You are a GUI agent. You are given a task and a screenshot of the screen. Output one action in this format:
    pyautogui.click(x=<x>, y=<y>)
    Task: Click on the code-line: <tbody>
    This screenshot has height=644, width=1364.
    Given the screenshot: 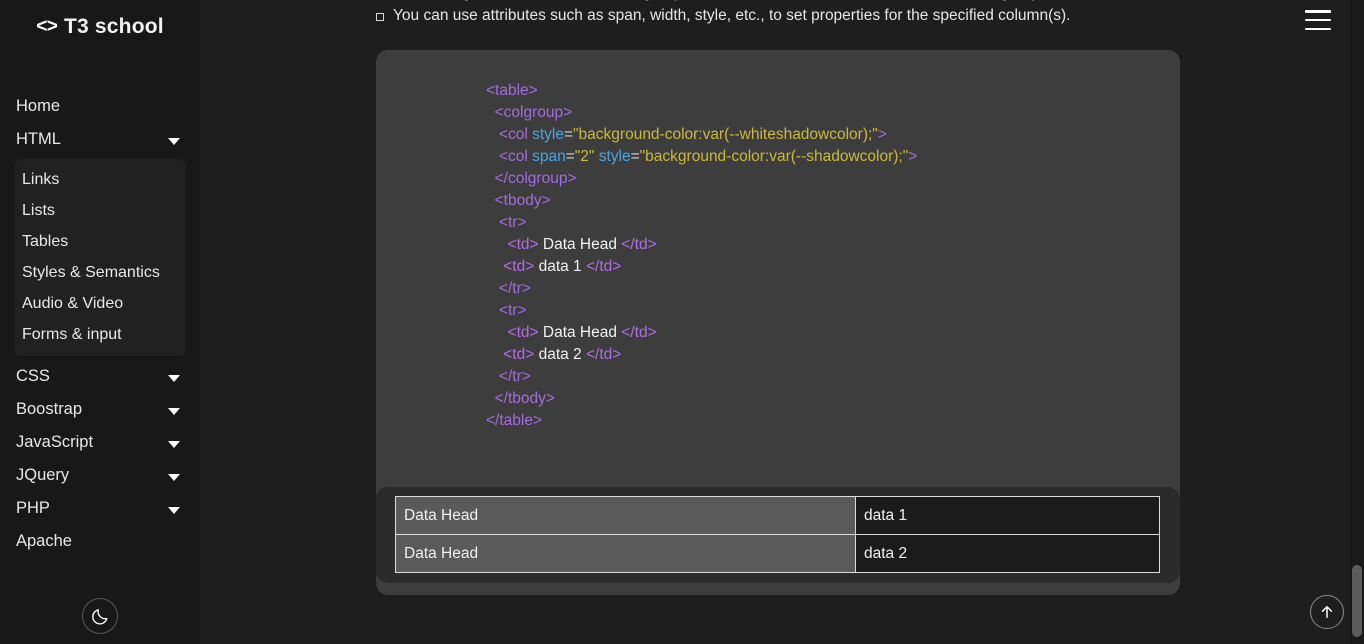 What is the action you would take?
    pyautogui.click(x=701, y=201)
    